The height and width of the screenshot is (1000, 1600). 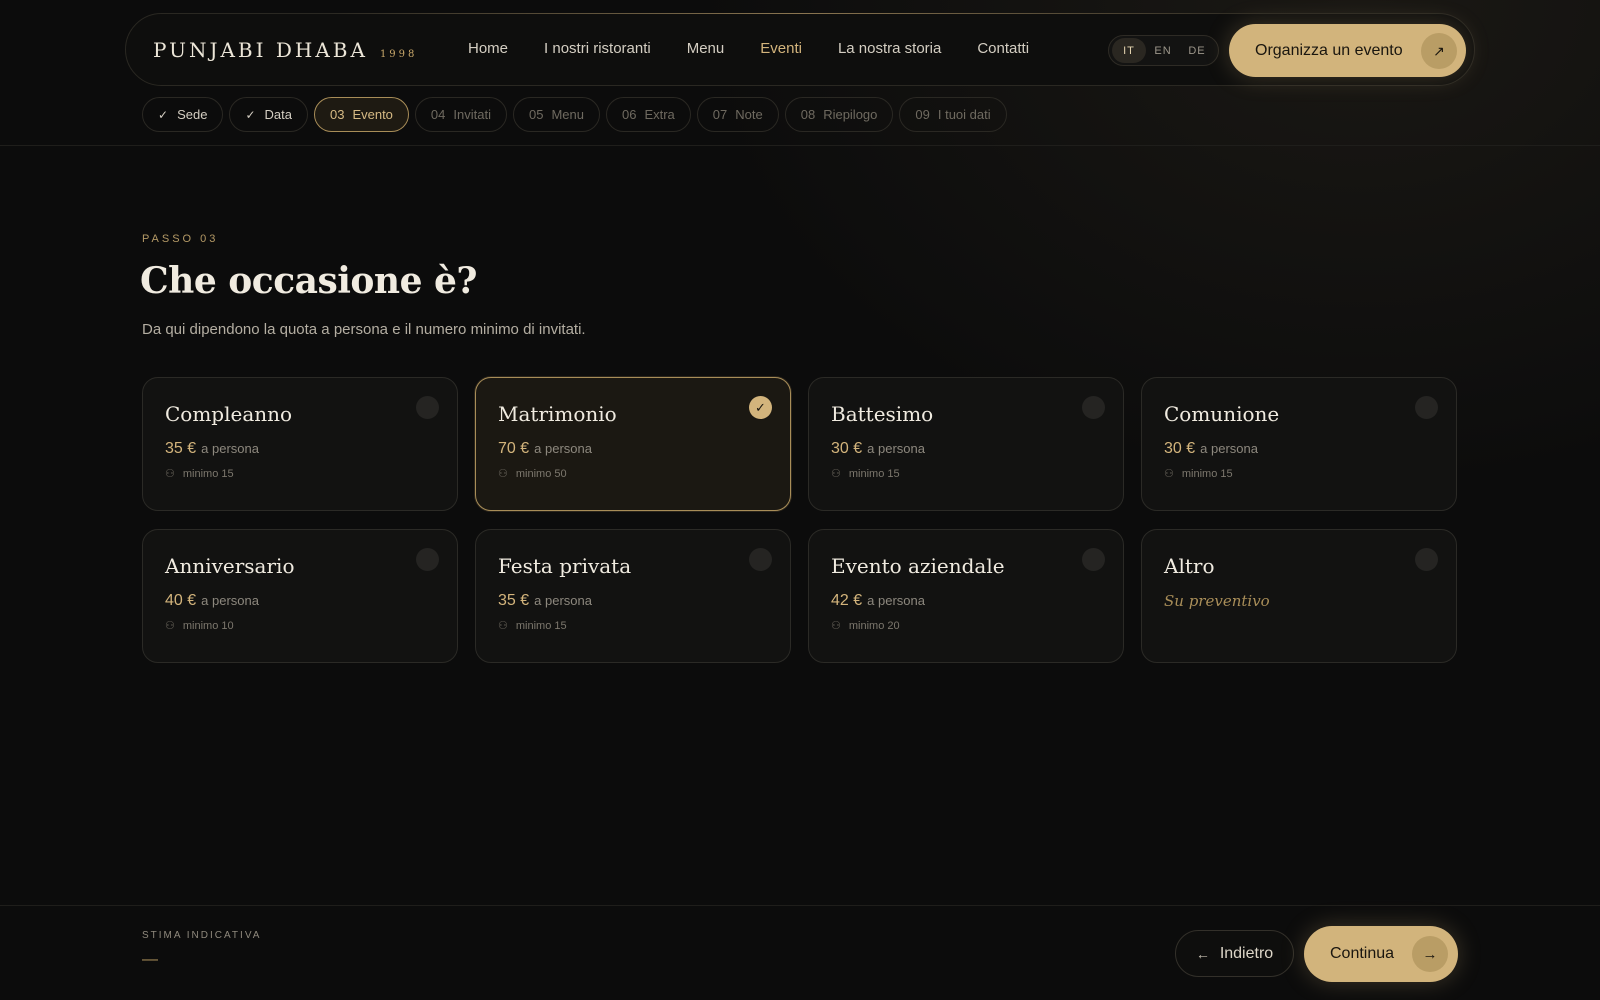 I want to click on continue-label: Continua, so click(x=1362, y=953).